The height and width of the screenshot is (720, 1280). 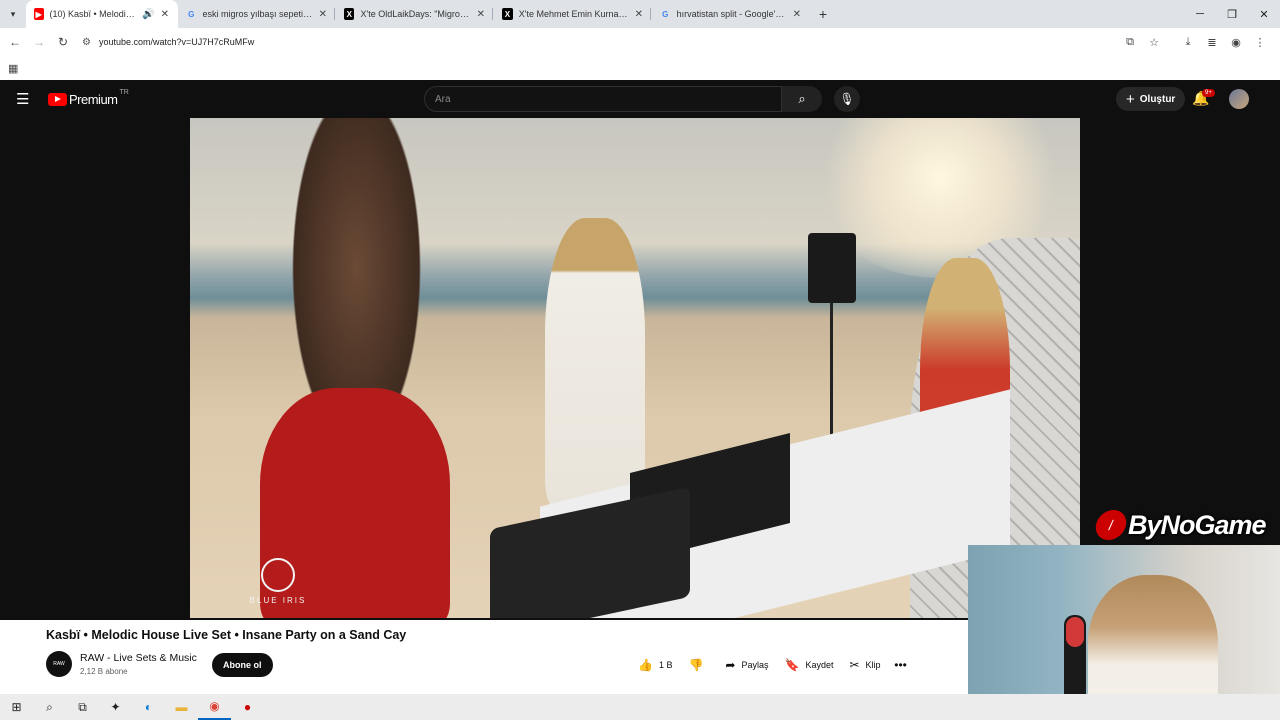 What do you see at coordinates (214, 707) in the screenshot?
I see `chrome-icon: ◉` at bounding box center [214, 707].